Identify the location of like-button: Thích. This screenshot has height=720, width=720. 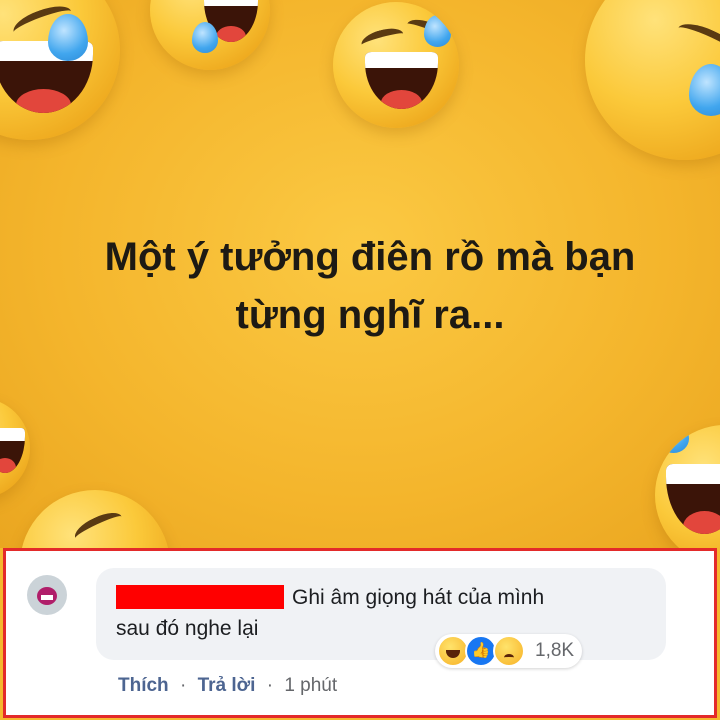
(143, 685).